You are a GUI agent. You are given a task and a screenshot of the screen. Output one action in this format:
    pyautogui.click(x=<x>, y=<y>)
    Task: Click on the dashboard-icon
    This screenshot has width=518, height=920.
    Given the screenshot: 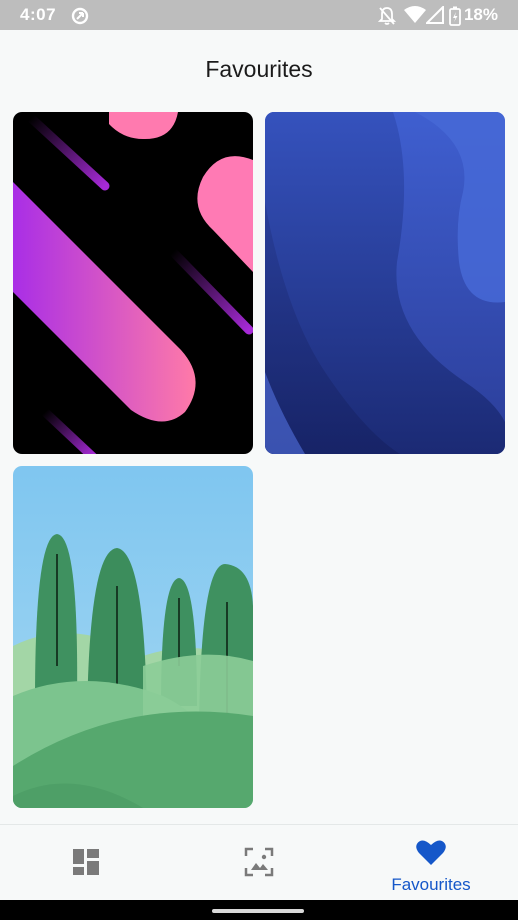 What is the action you would take?
    pyautogui.click(x=86, y=864)
    